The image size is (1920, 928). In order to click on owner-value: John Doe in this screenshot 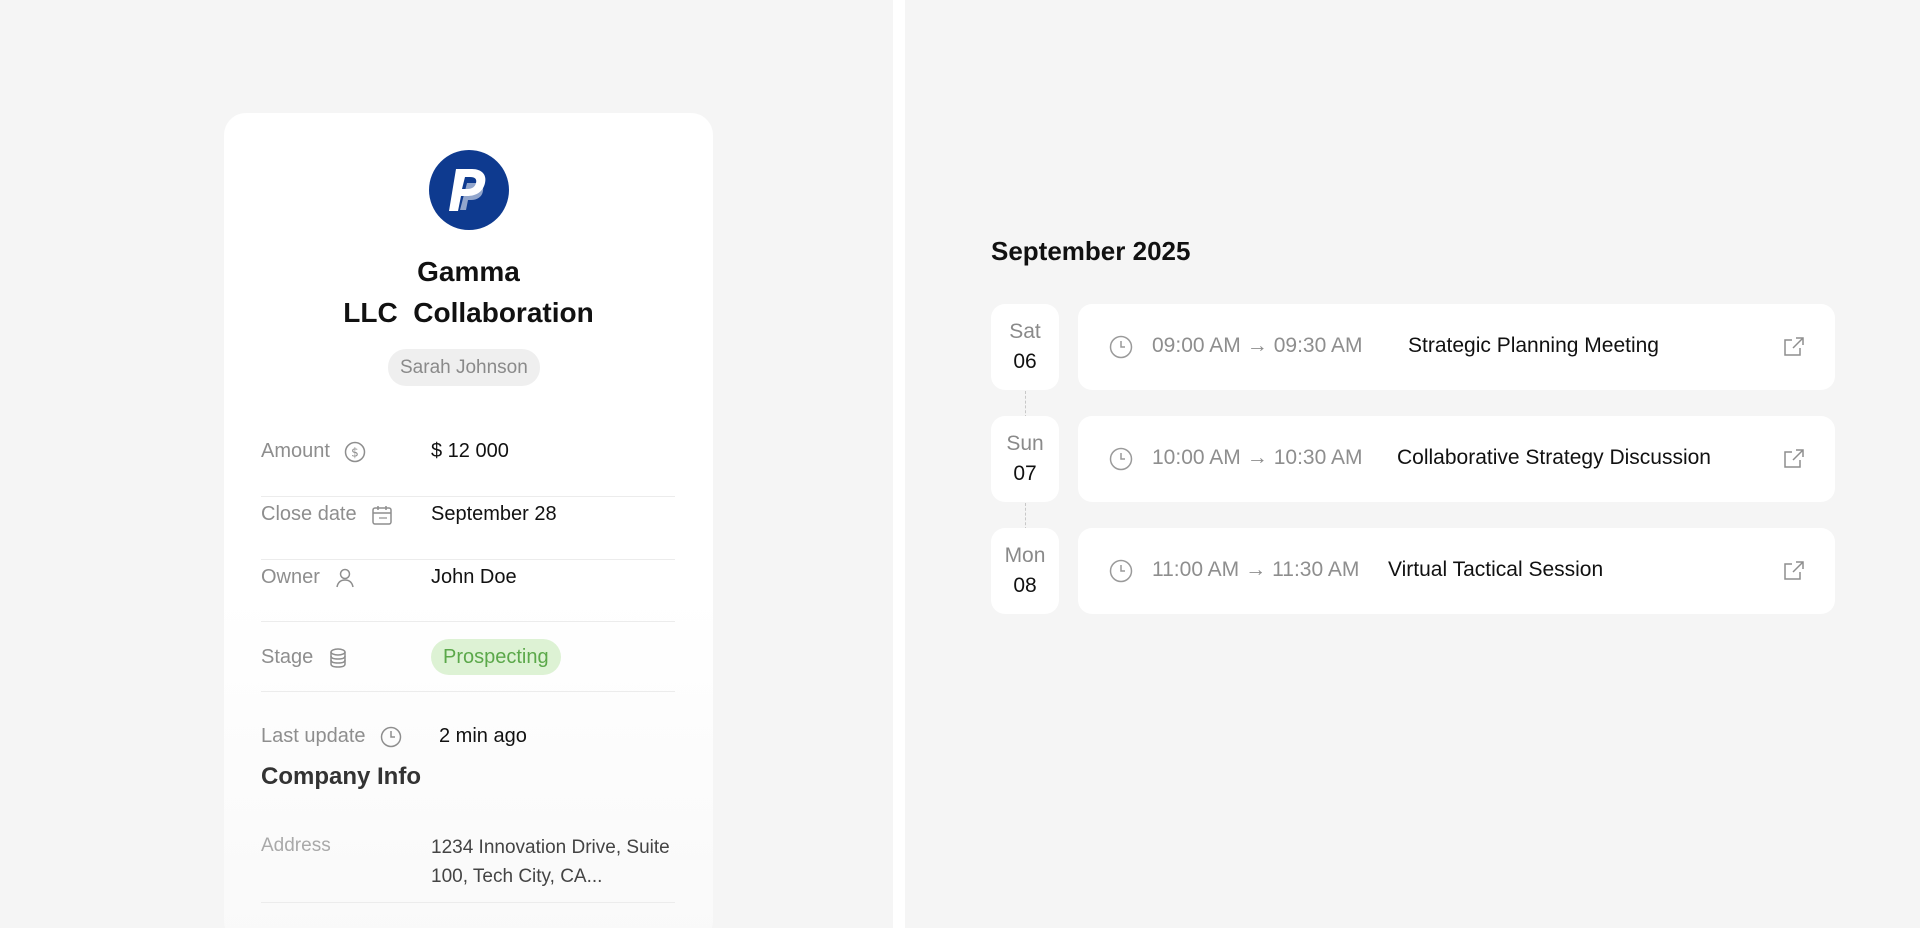, I will do `click(474, 577)`.